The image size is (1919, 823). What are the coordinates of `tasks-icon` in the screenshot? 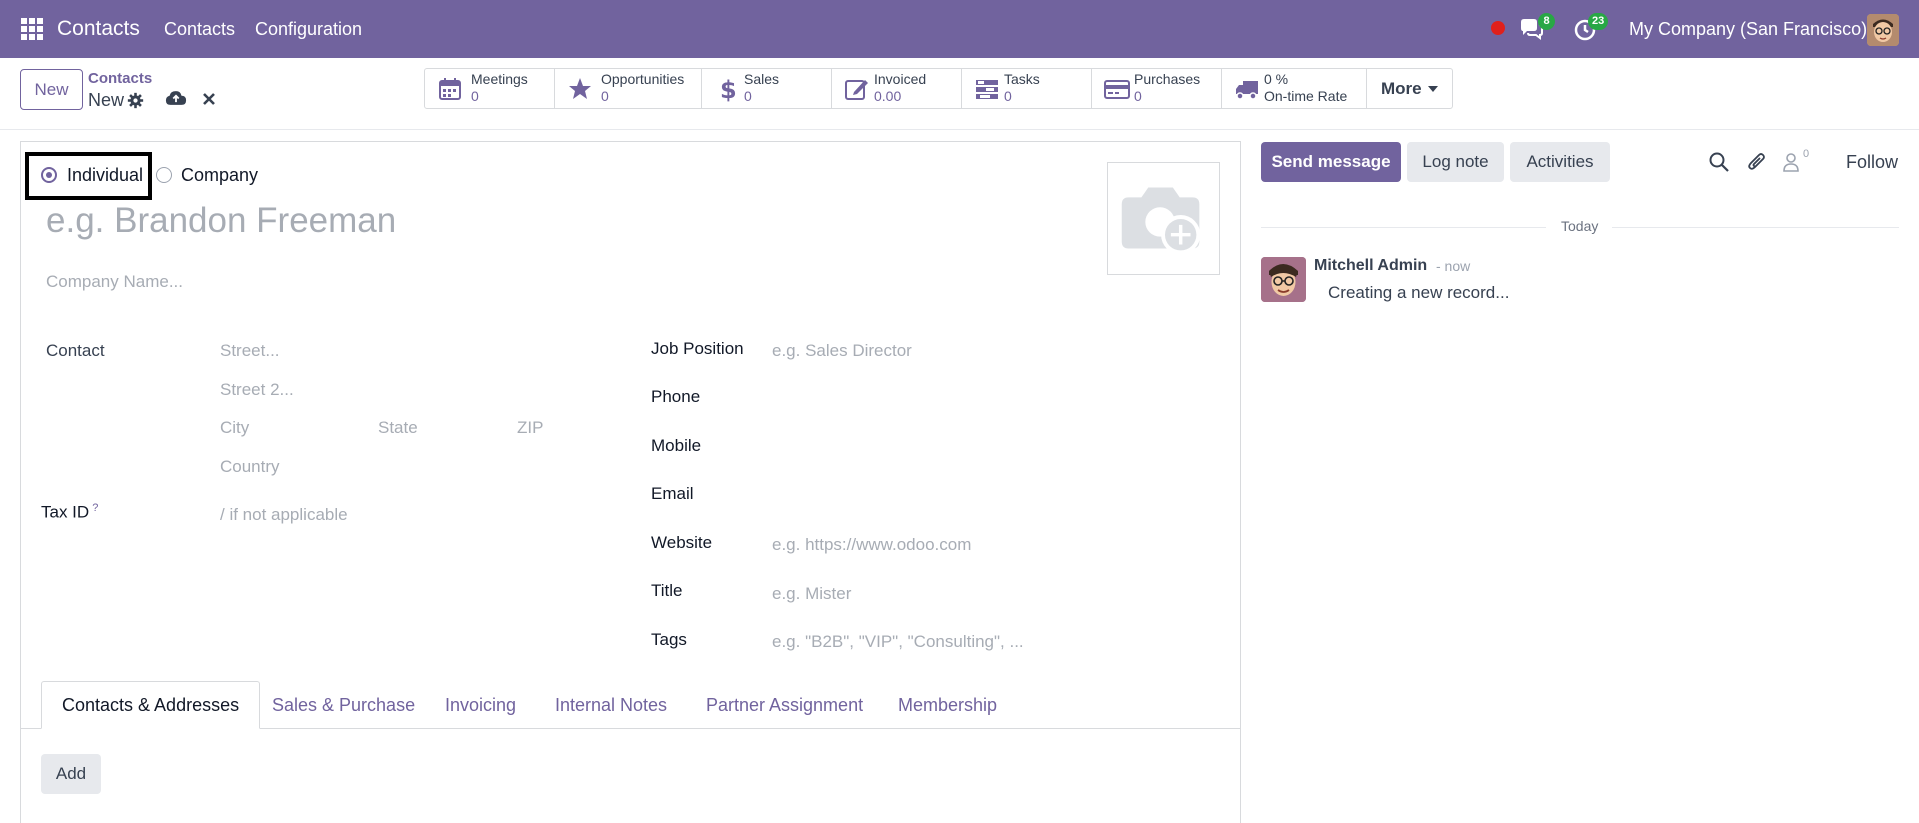 It's located at (987, 89).